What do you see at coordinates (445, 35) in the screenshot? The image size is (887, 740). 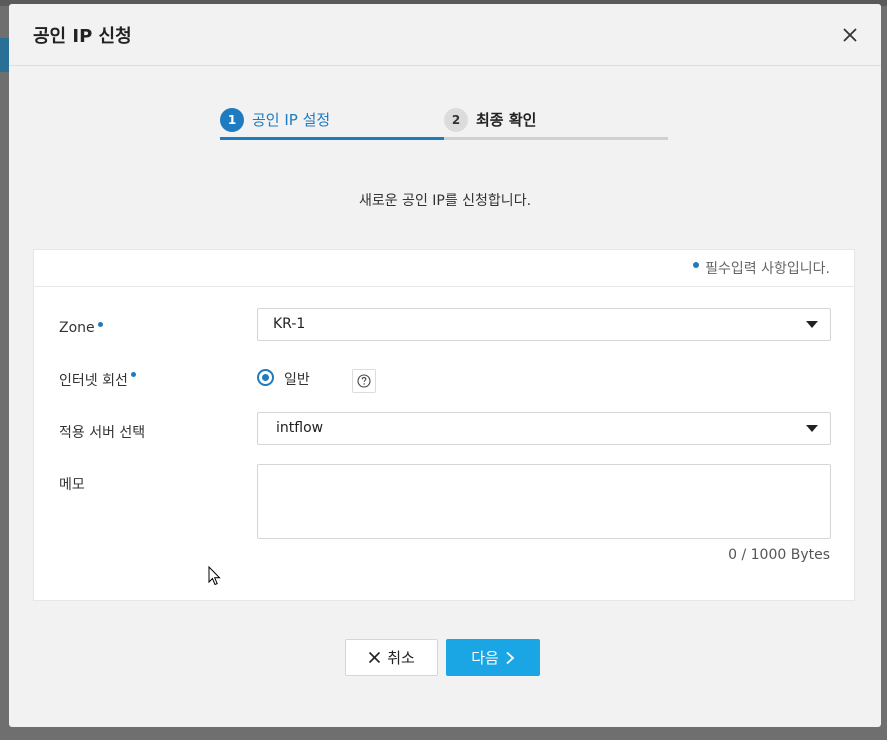 I see `dialog-header: 공인 IP 신청` at bounding box center [445, 35].